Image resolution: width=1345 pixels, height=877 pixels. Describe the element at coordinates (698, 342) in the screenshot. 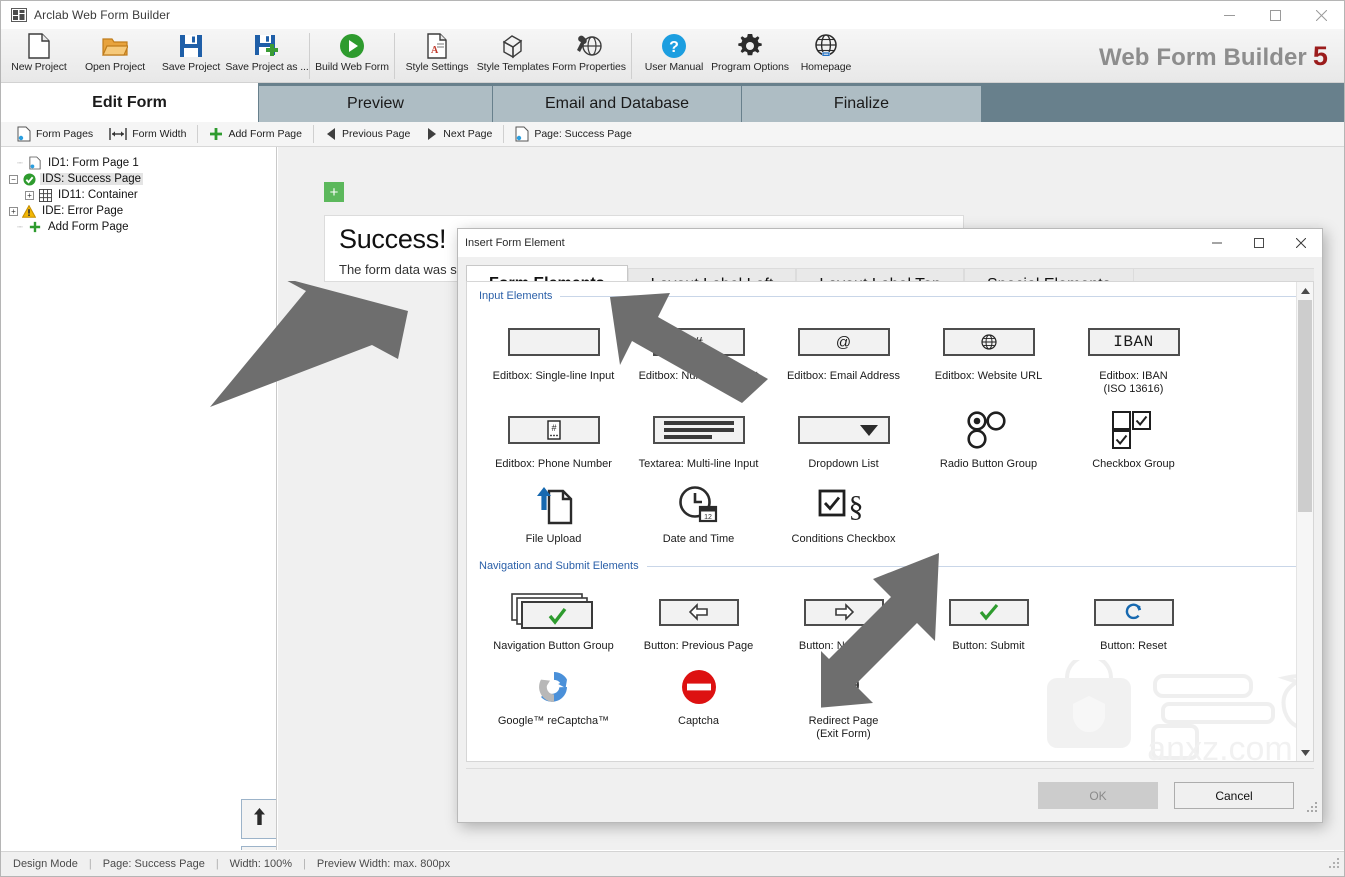

I see `hash-textbox-icon: #` at that location.